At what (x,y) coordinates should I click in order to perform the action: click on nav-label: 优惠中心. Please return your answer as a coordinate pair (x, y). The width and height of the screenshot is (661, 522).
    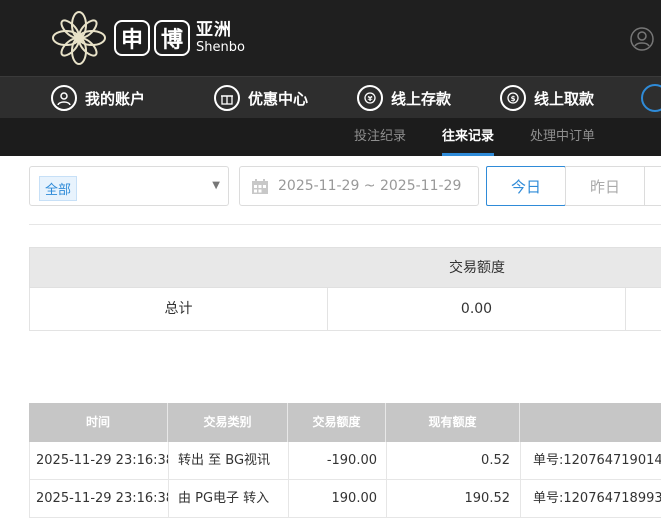
    Looking at the image, I should click on (278, 98).